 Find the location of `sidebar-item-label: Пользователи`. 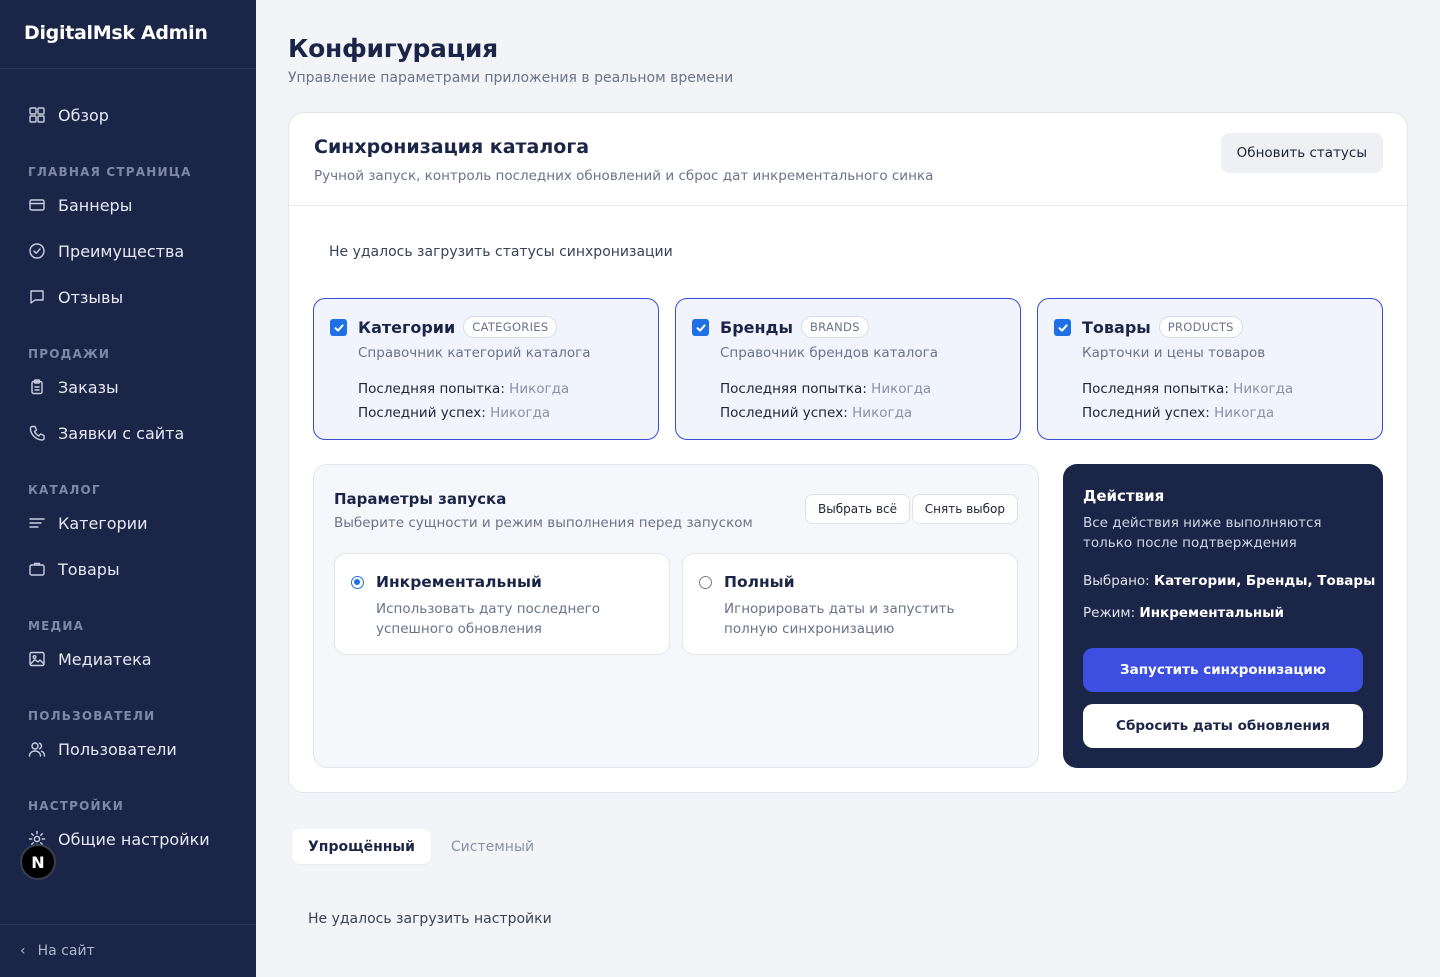

sidebar-item-label: Пользователи is located at coordinates (117, 749).